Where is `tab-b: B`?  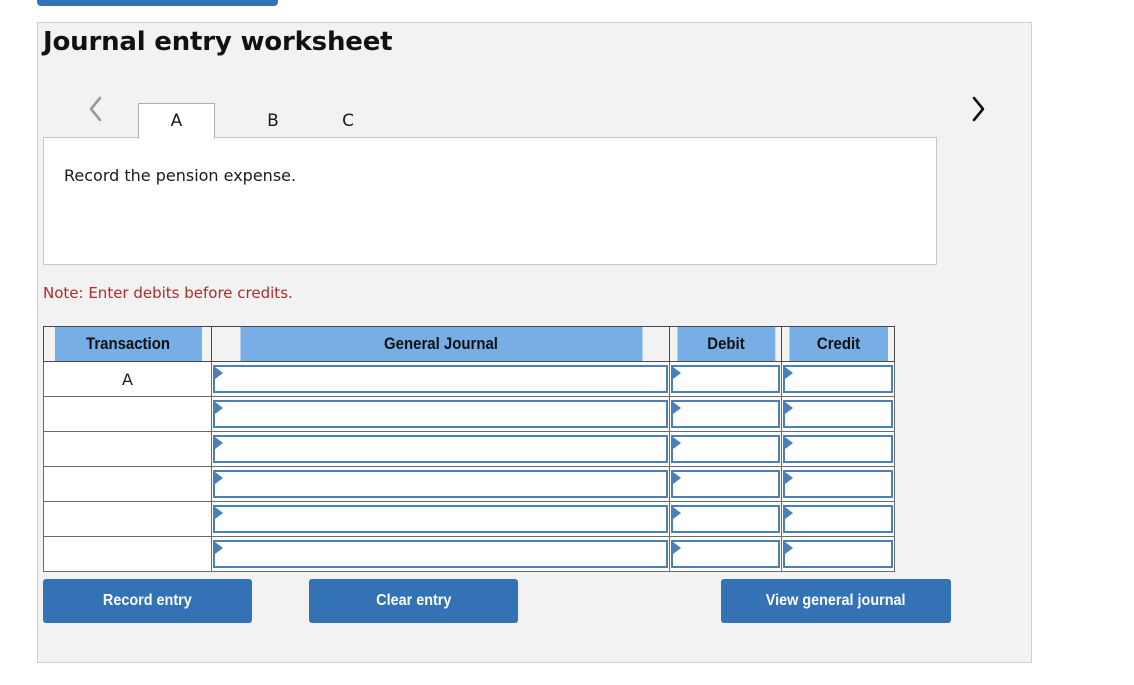 tab-b: B is located at coordinates (273, 120).